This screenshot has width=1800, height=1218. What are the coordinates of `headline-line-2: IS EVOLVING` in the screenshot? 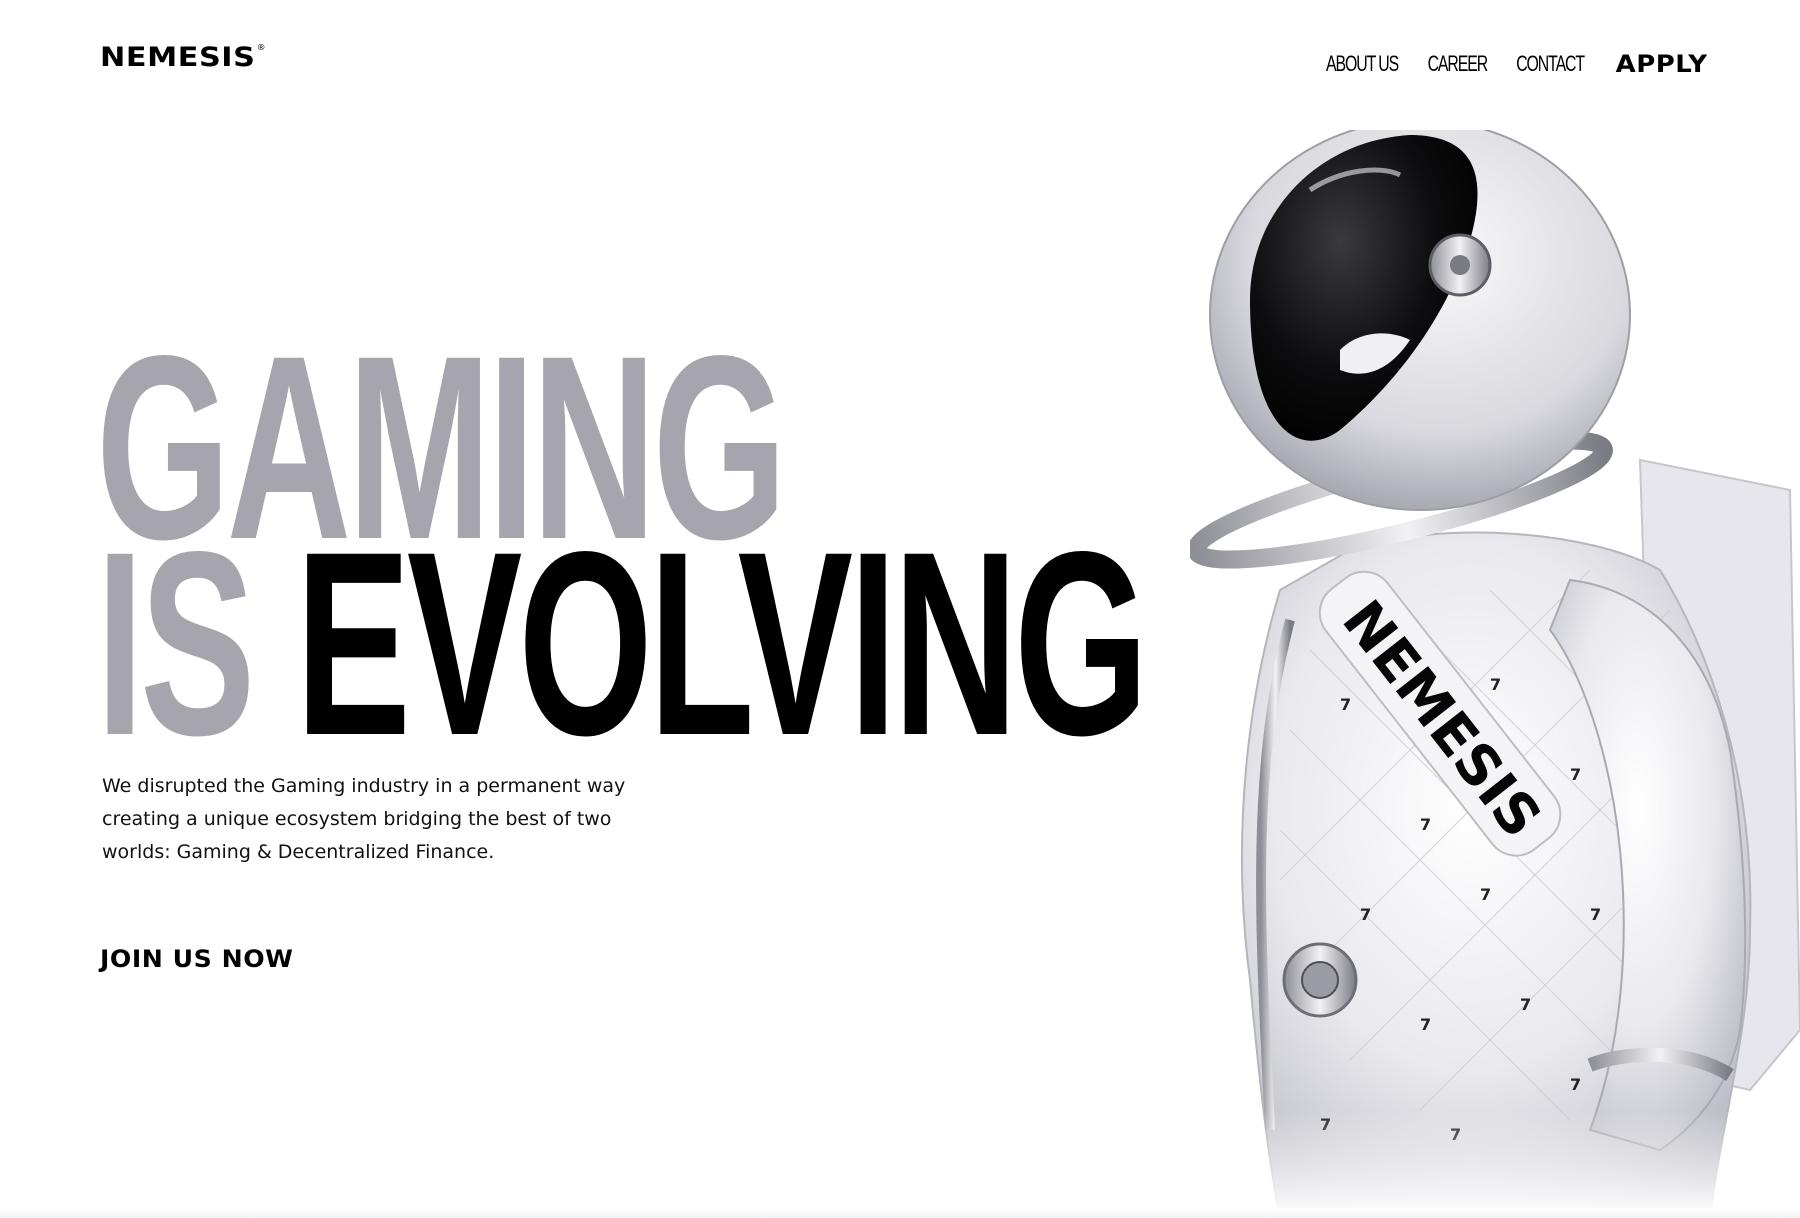 It's located at (622, 644).